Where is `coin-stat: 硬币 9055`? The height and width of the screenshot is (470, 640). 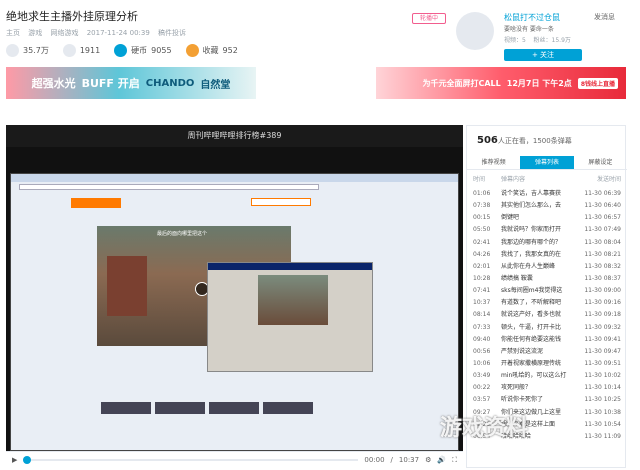 coin-stat: 硬币 9055 is located at coordinates (143, 50).